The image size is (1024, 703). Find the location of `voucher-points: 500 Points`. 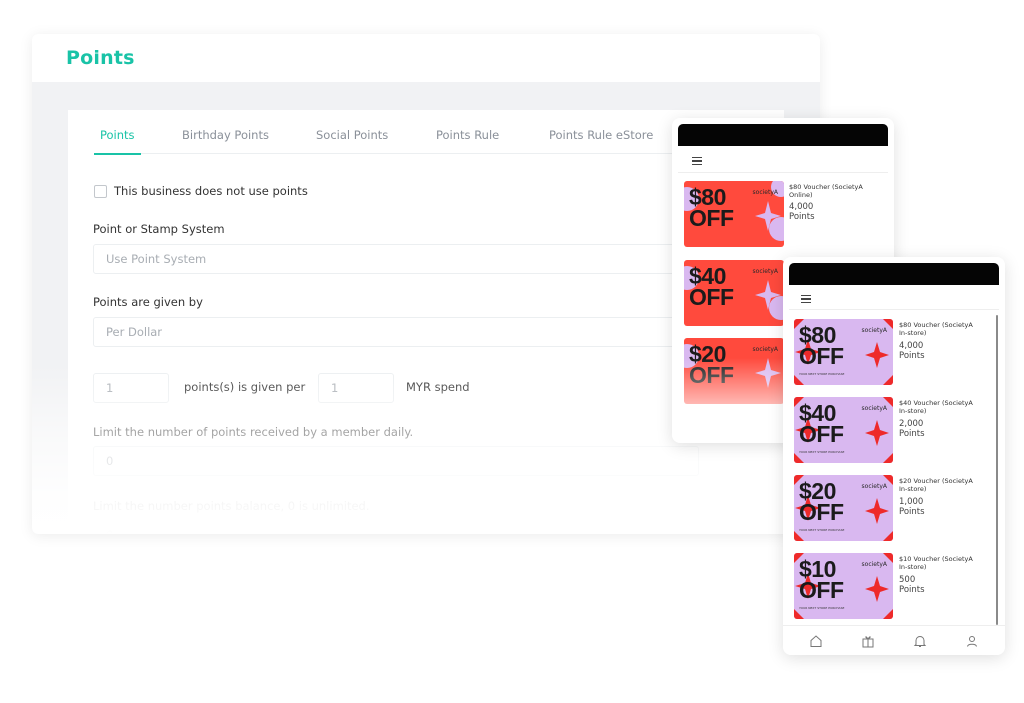

voucher-points: 500 Points is located at coordinates (912, 585).